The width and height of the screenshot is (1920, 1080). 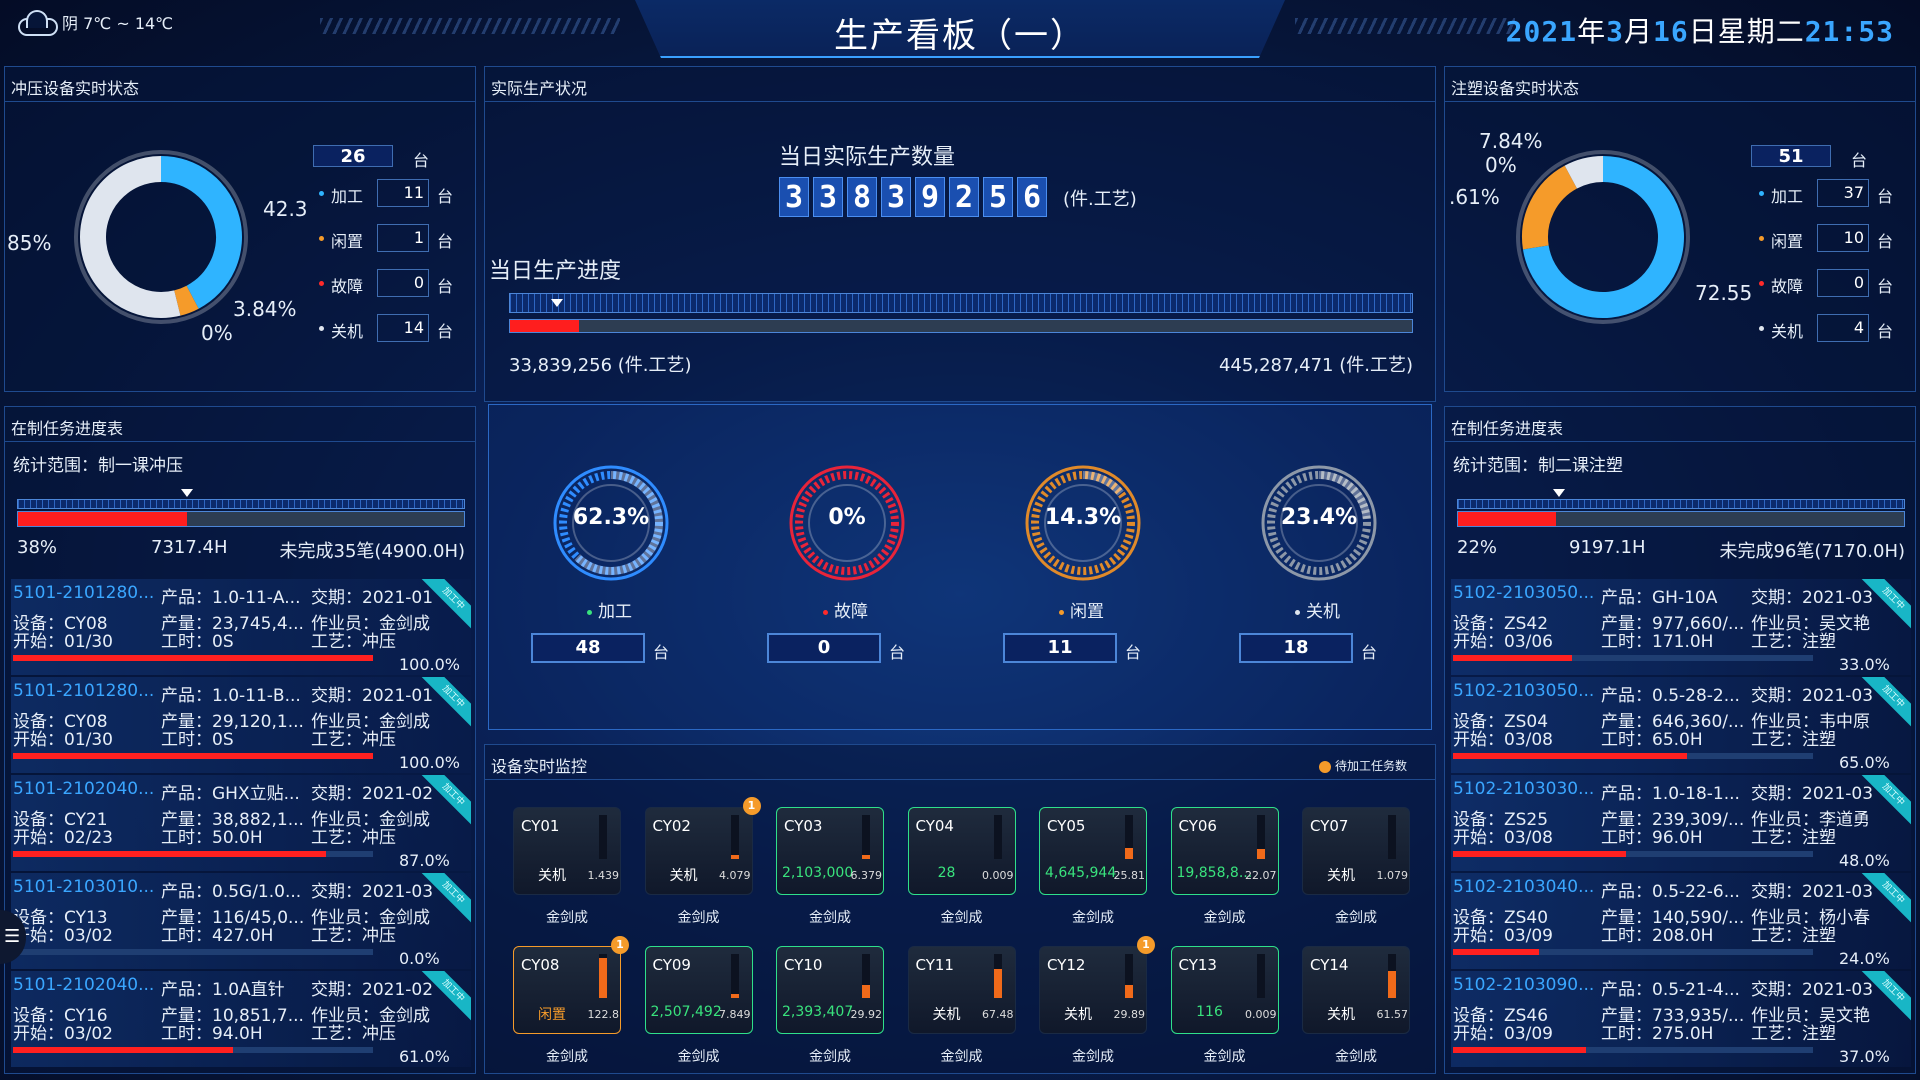 I want to click on gauge-percent: 62.3%, so click(x=611, y=517).